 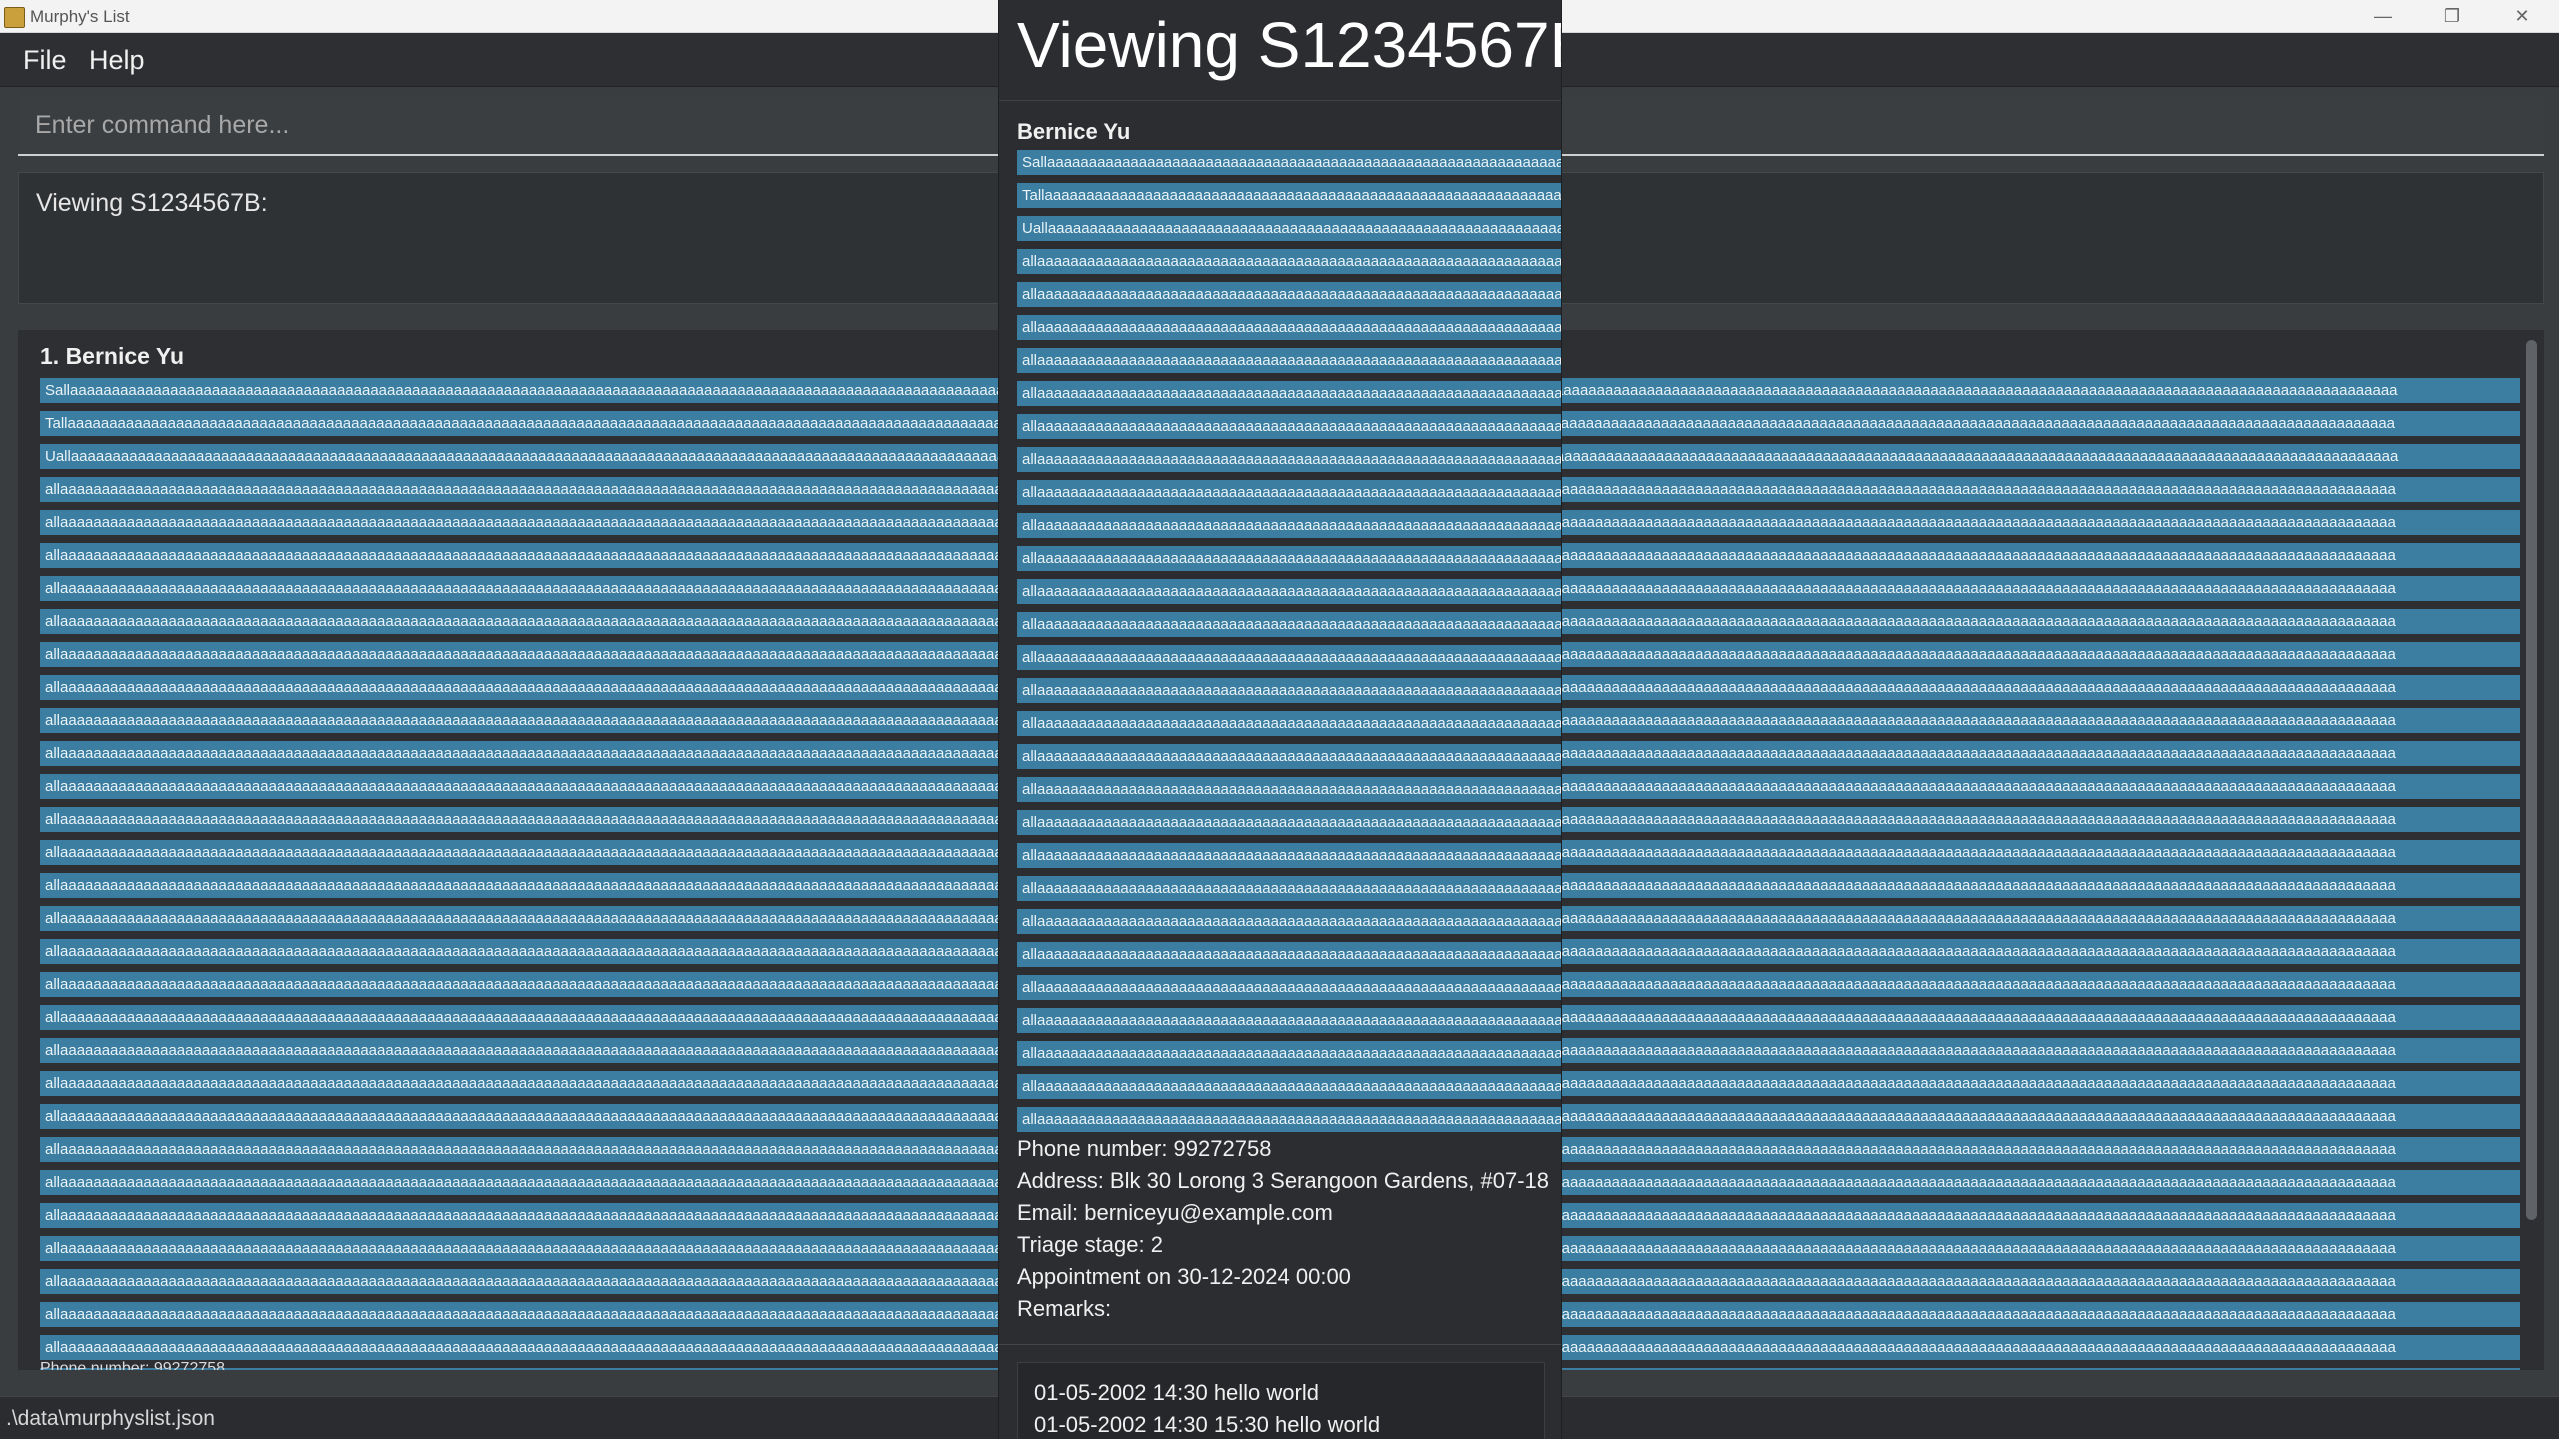 I want to click on popup-remarks-label: Remarks:, so click(x=1064, y=1308).